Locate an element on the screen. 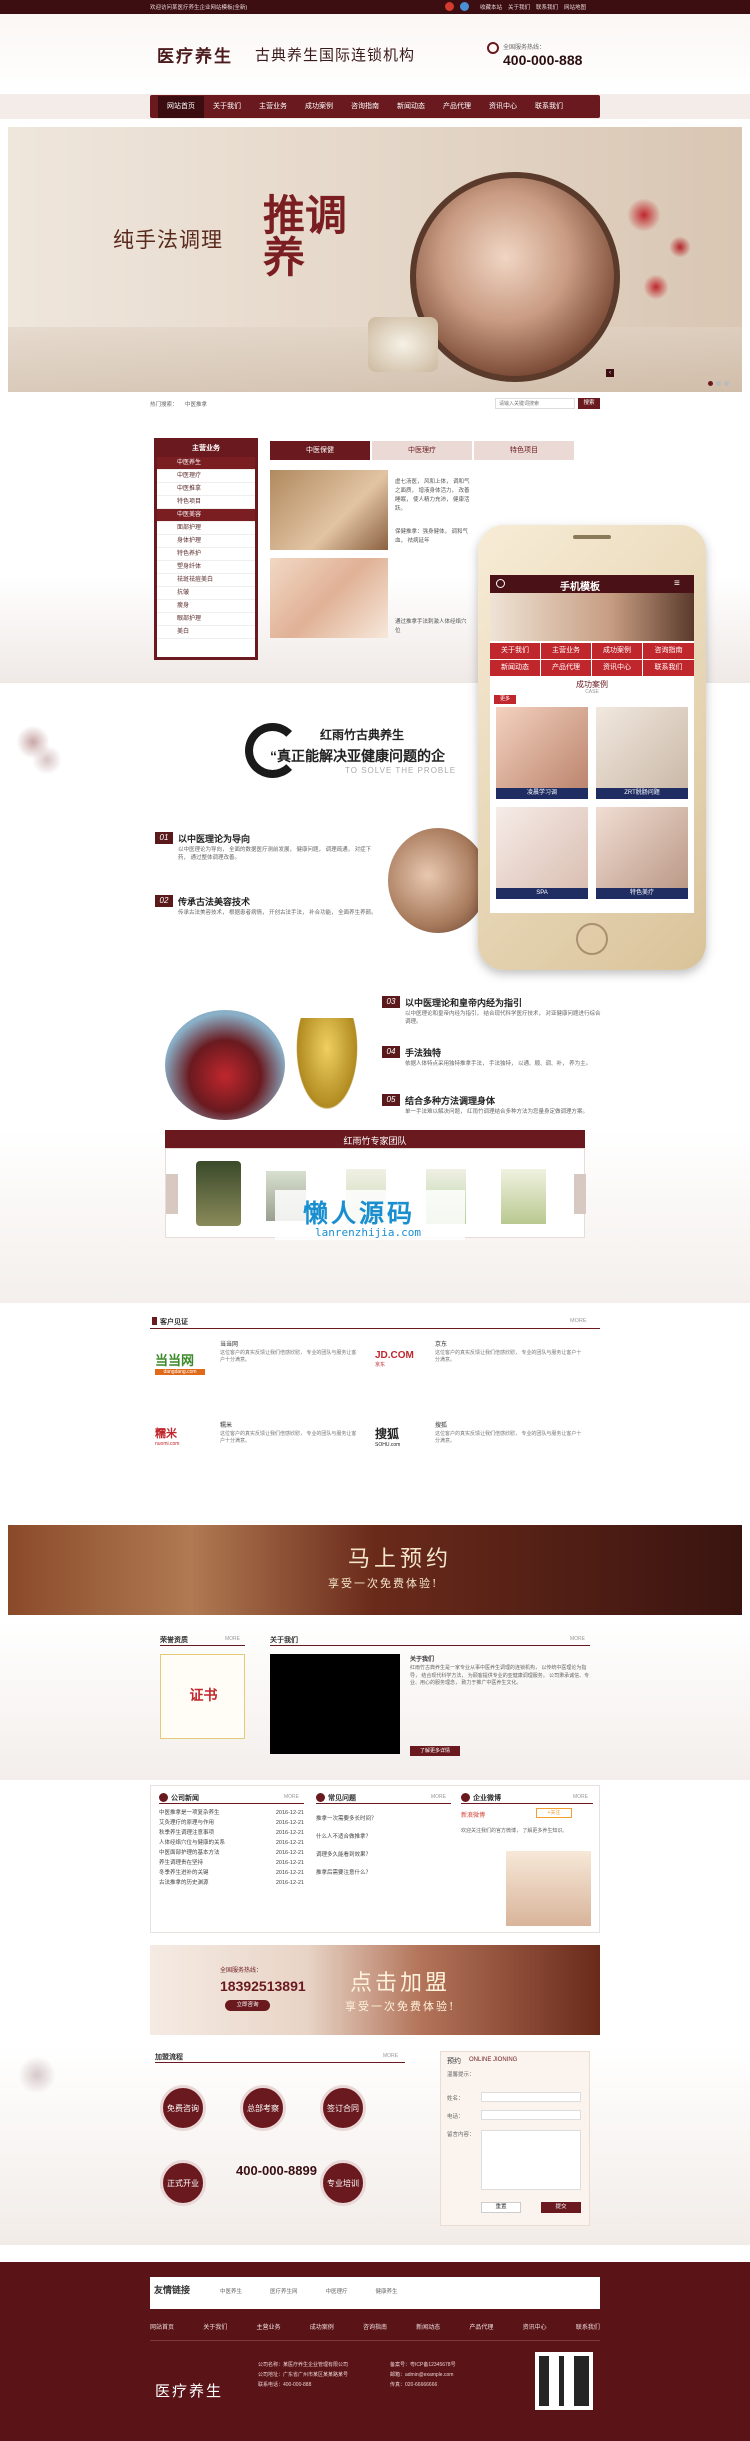  company-video is located at coordinates (335, 1704).